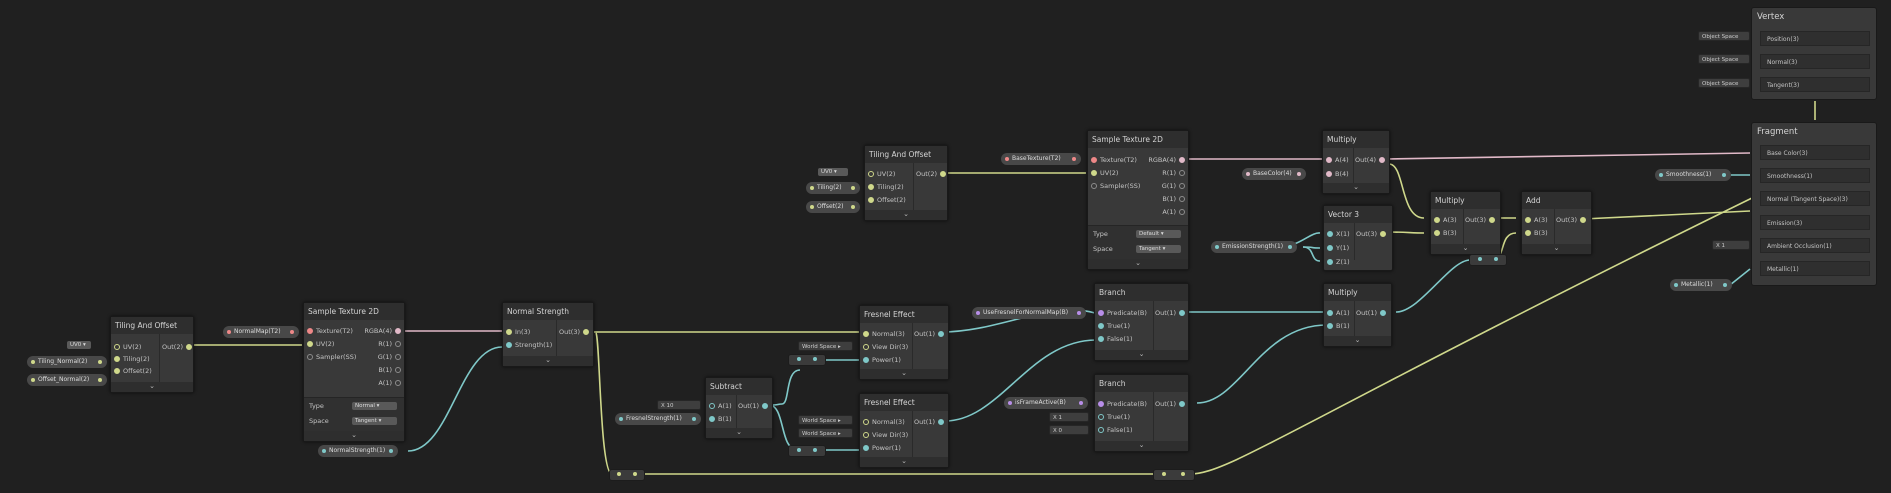 The height and width of the screenshot is (493, 1891). I want to click on in-port: In(3), so click(516, 332).